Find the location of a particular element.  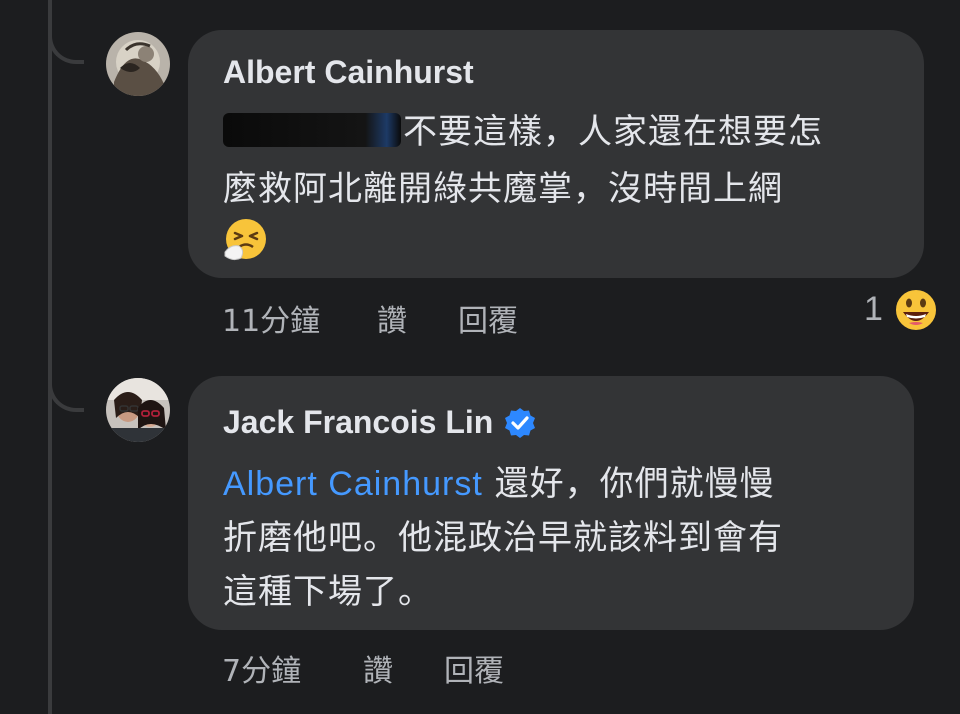

comment-timestamp: 11分鐘 is located at coordinates (271, 321).